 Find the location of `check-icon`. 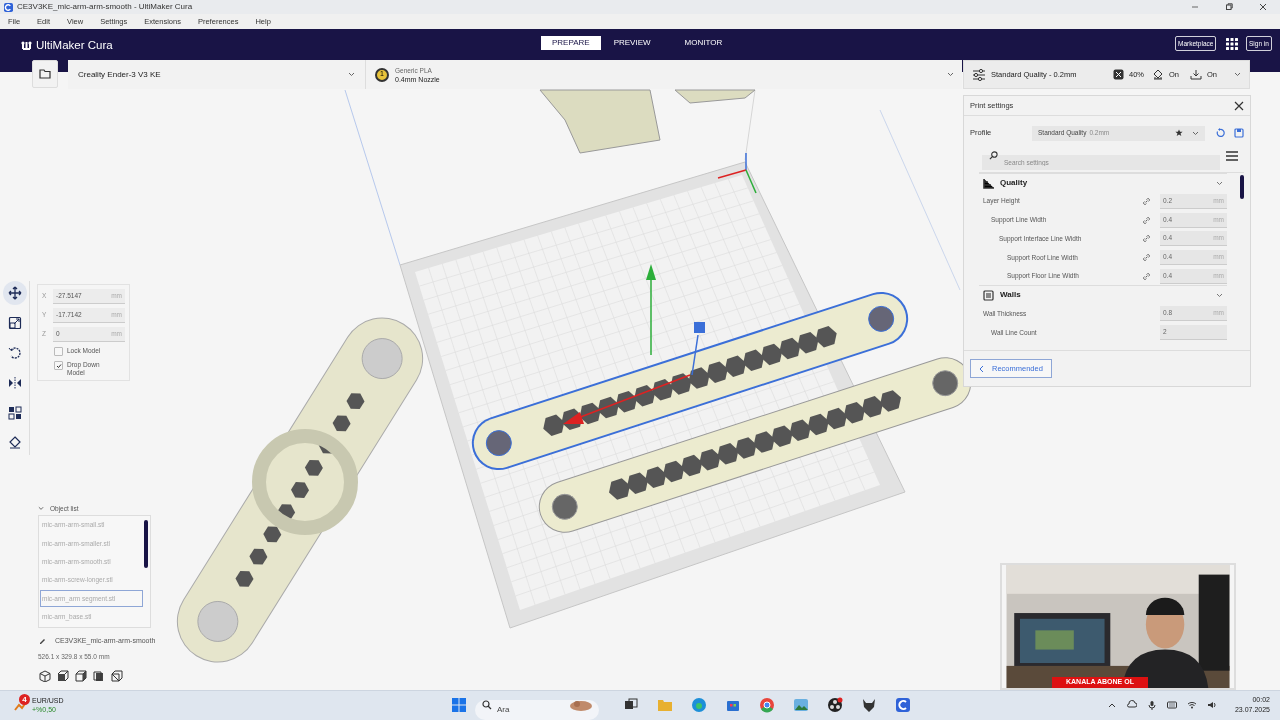

check-icon is located at coordinates (58, 365).